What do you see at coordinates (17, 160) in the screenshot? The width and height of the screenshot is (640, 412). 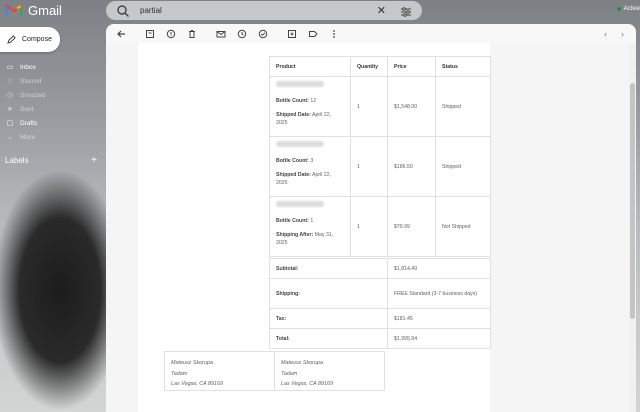 I see `labels-heading: Labels` at bounding box center [17, 160].